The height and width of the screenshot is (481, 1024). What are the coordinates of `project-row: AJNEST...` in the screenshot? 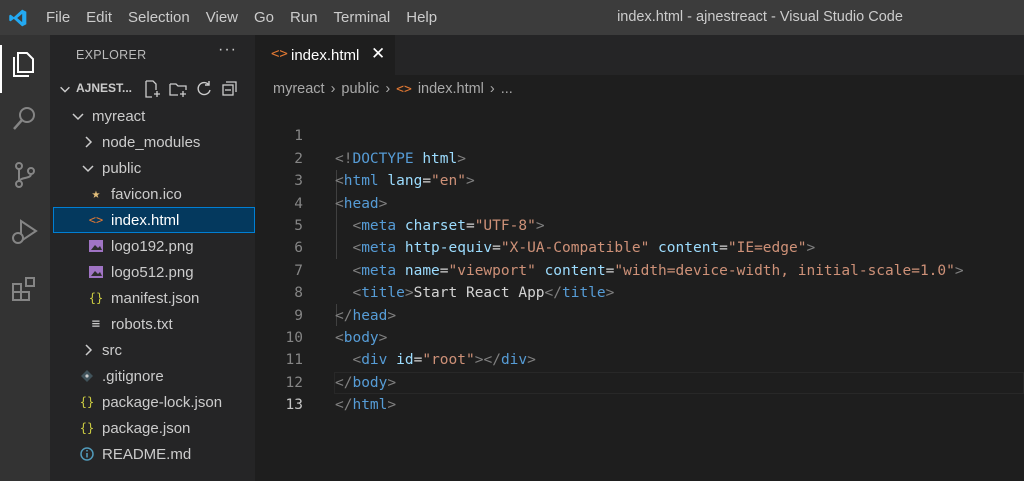 It's located at (152, 89).